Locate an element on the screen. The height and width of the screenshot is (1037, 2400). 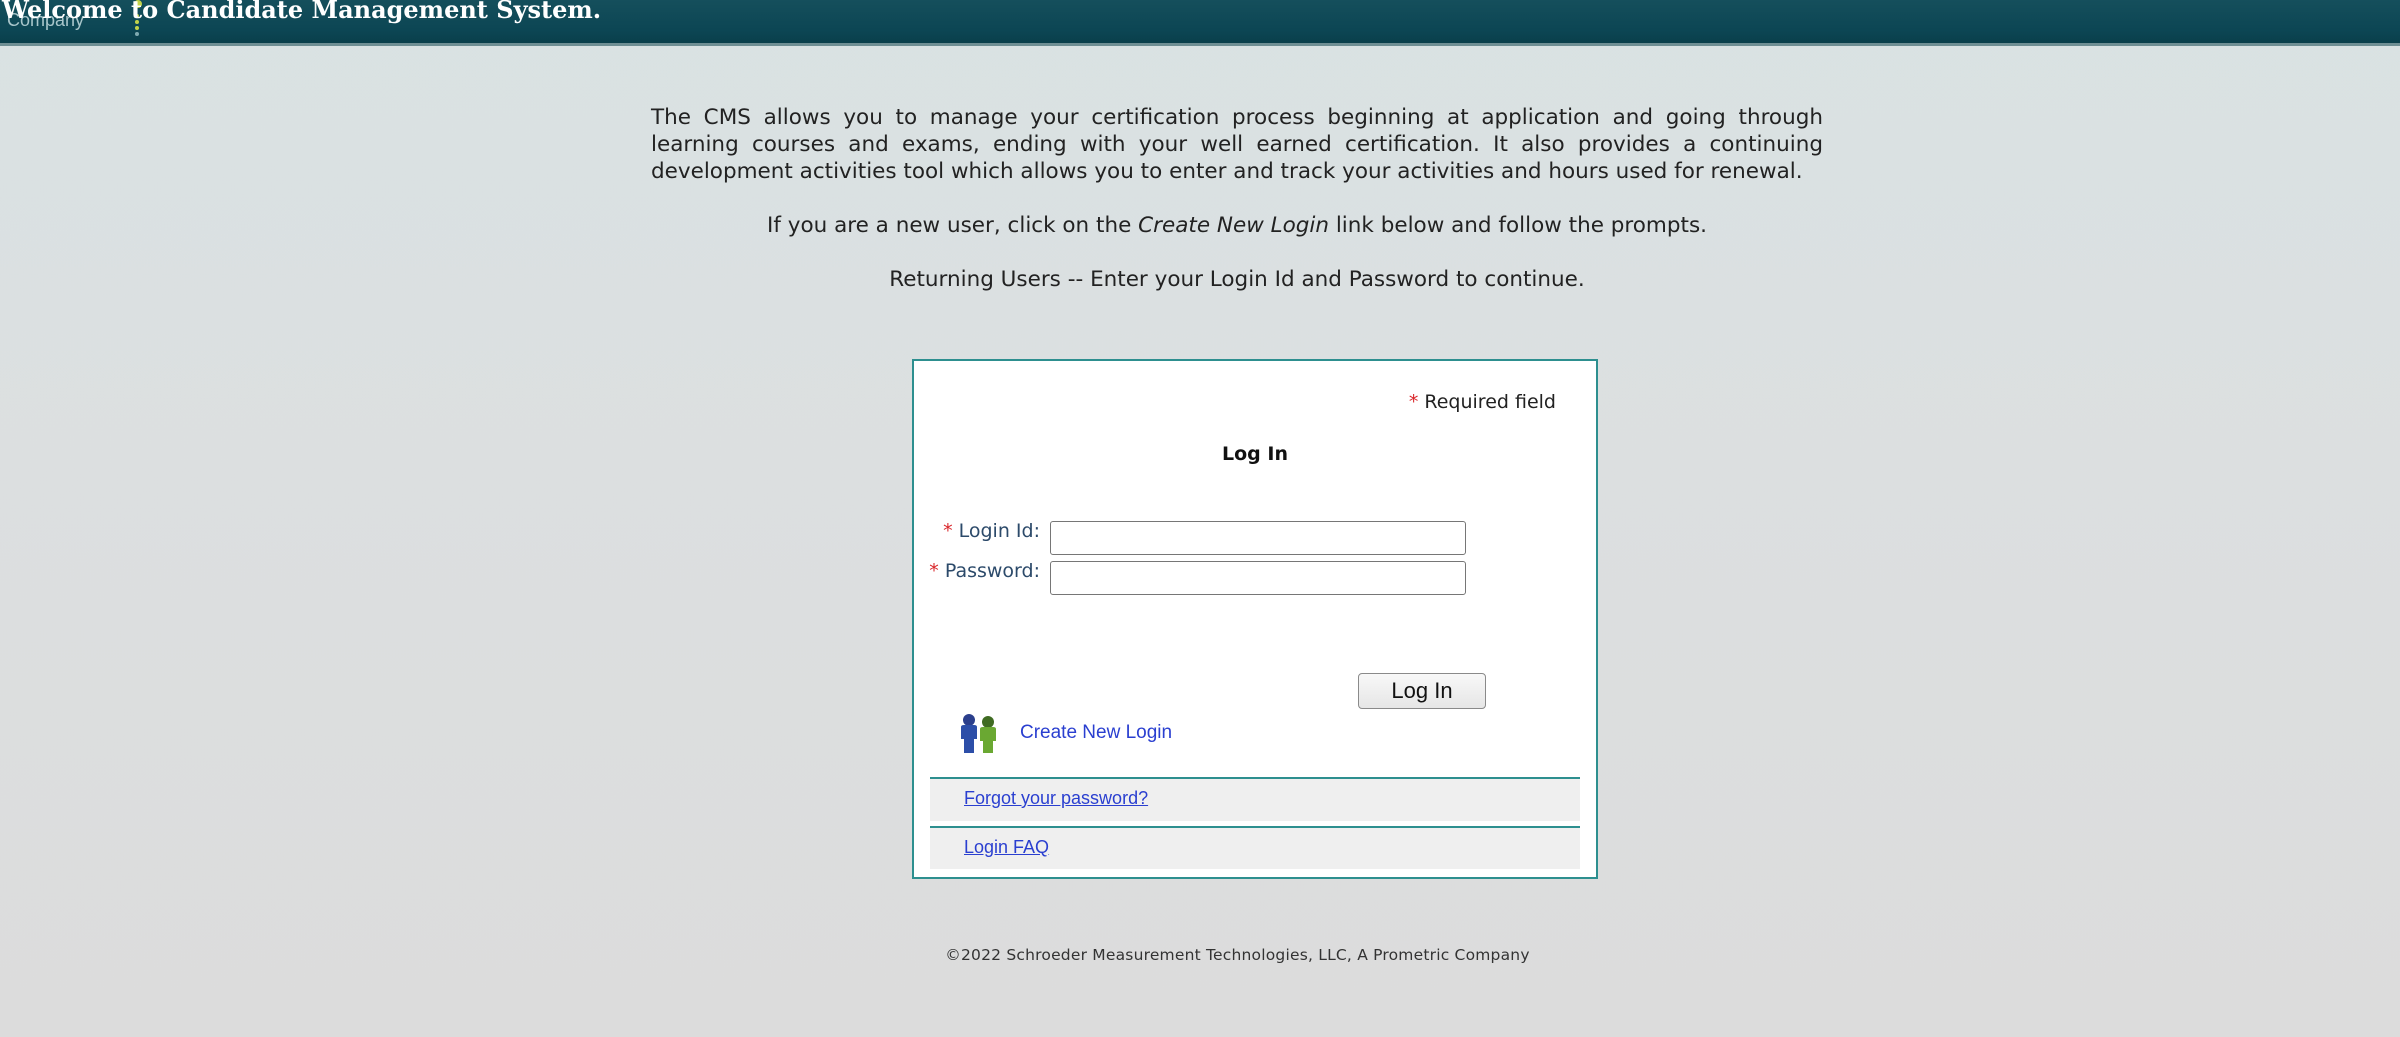
login-id-input is located at coordinates (1258, 538).